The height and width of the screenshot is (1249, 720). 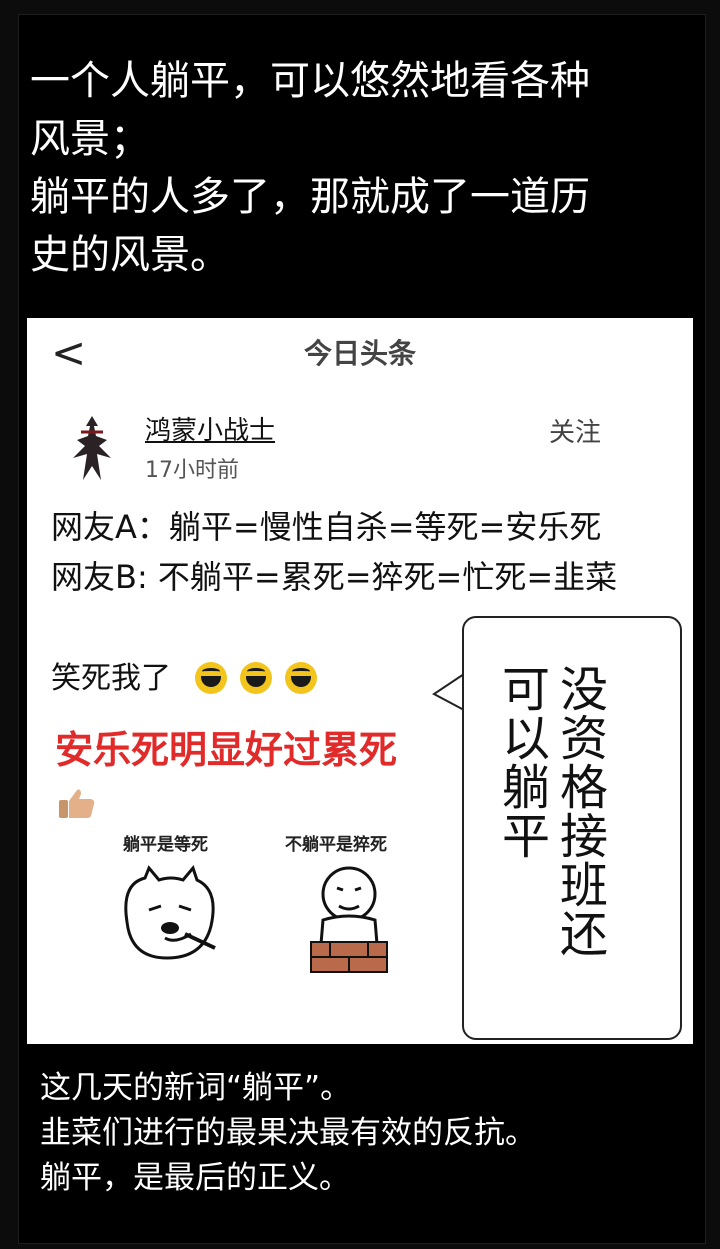 What do you see at coordinates (326, 527) in the screenshot?
I see `post-line-a: 网友A：躺平=慢性自杀=等死=安乐死` at bounding box center [326, 527].